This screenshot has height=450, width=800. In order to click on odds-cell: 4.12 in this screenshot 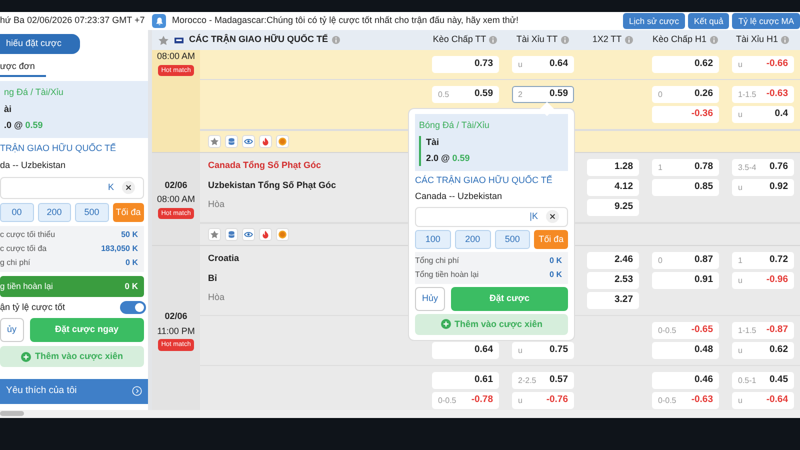, I will do `click(613, 187)`.